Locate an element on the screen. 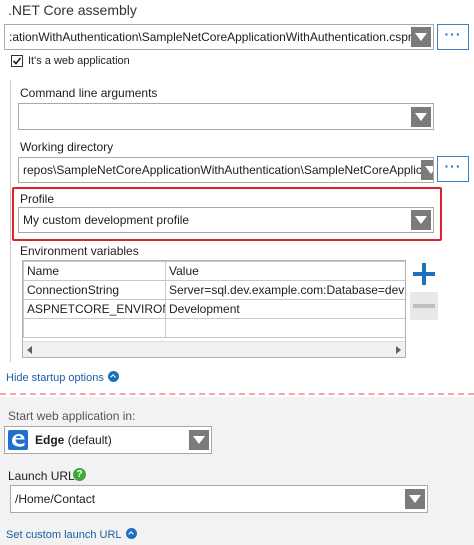 The height and width of the screenshot is (545, 474). cell-value: Development is located at coordinates (285, 309).